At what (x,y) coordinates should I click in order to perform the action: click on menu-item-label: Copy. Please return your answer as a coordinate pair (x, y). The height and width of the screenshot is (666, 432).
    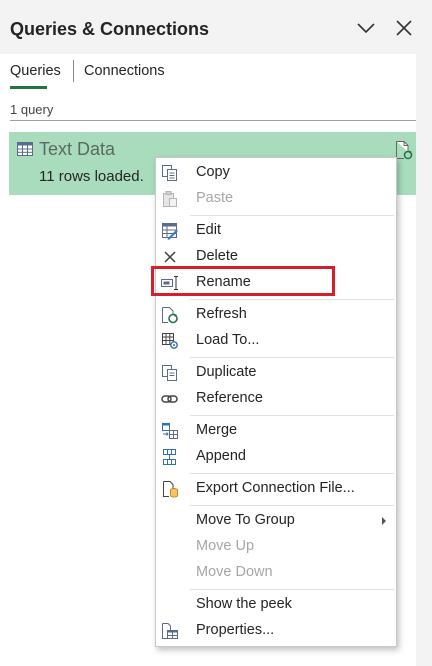
    Looking at the image, I should click on (213, 172).